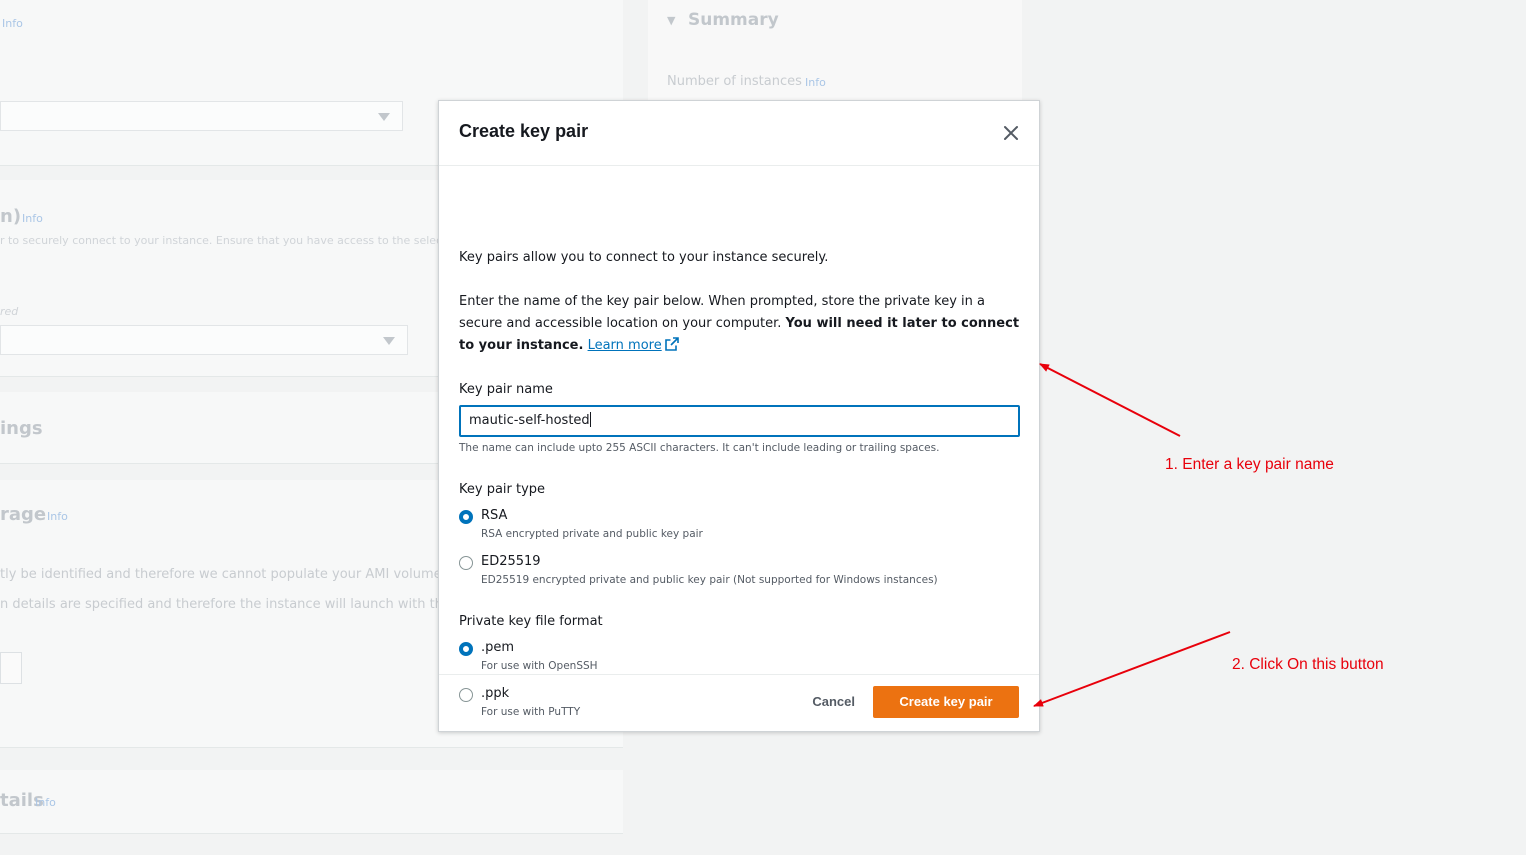 The width and height of the screenshot is (1526, 855). I want to click on key-pair-type-label: Key pair type, so click(502, 489).